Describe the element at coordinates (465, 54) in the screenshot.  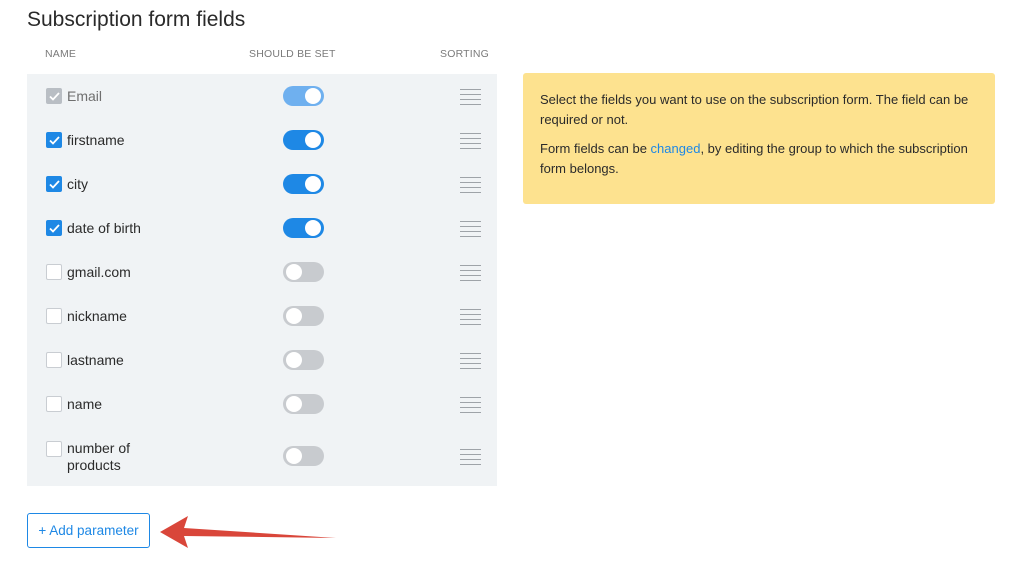
I see `column-header-sorting: SORTING` at that location.